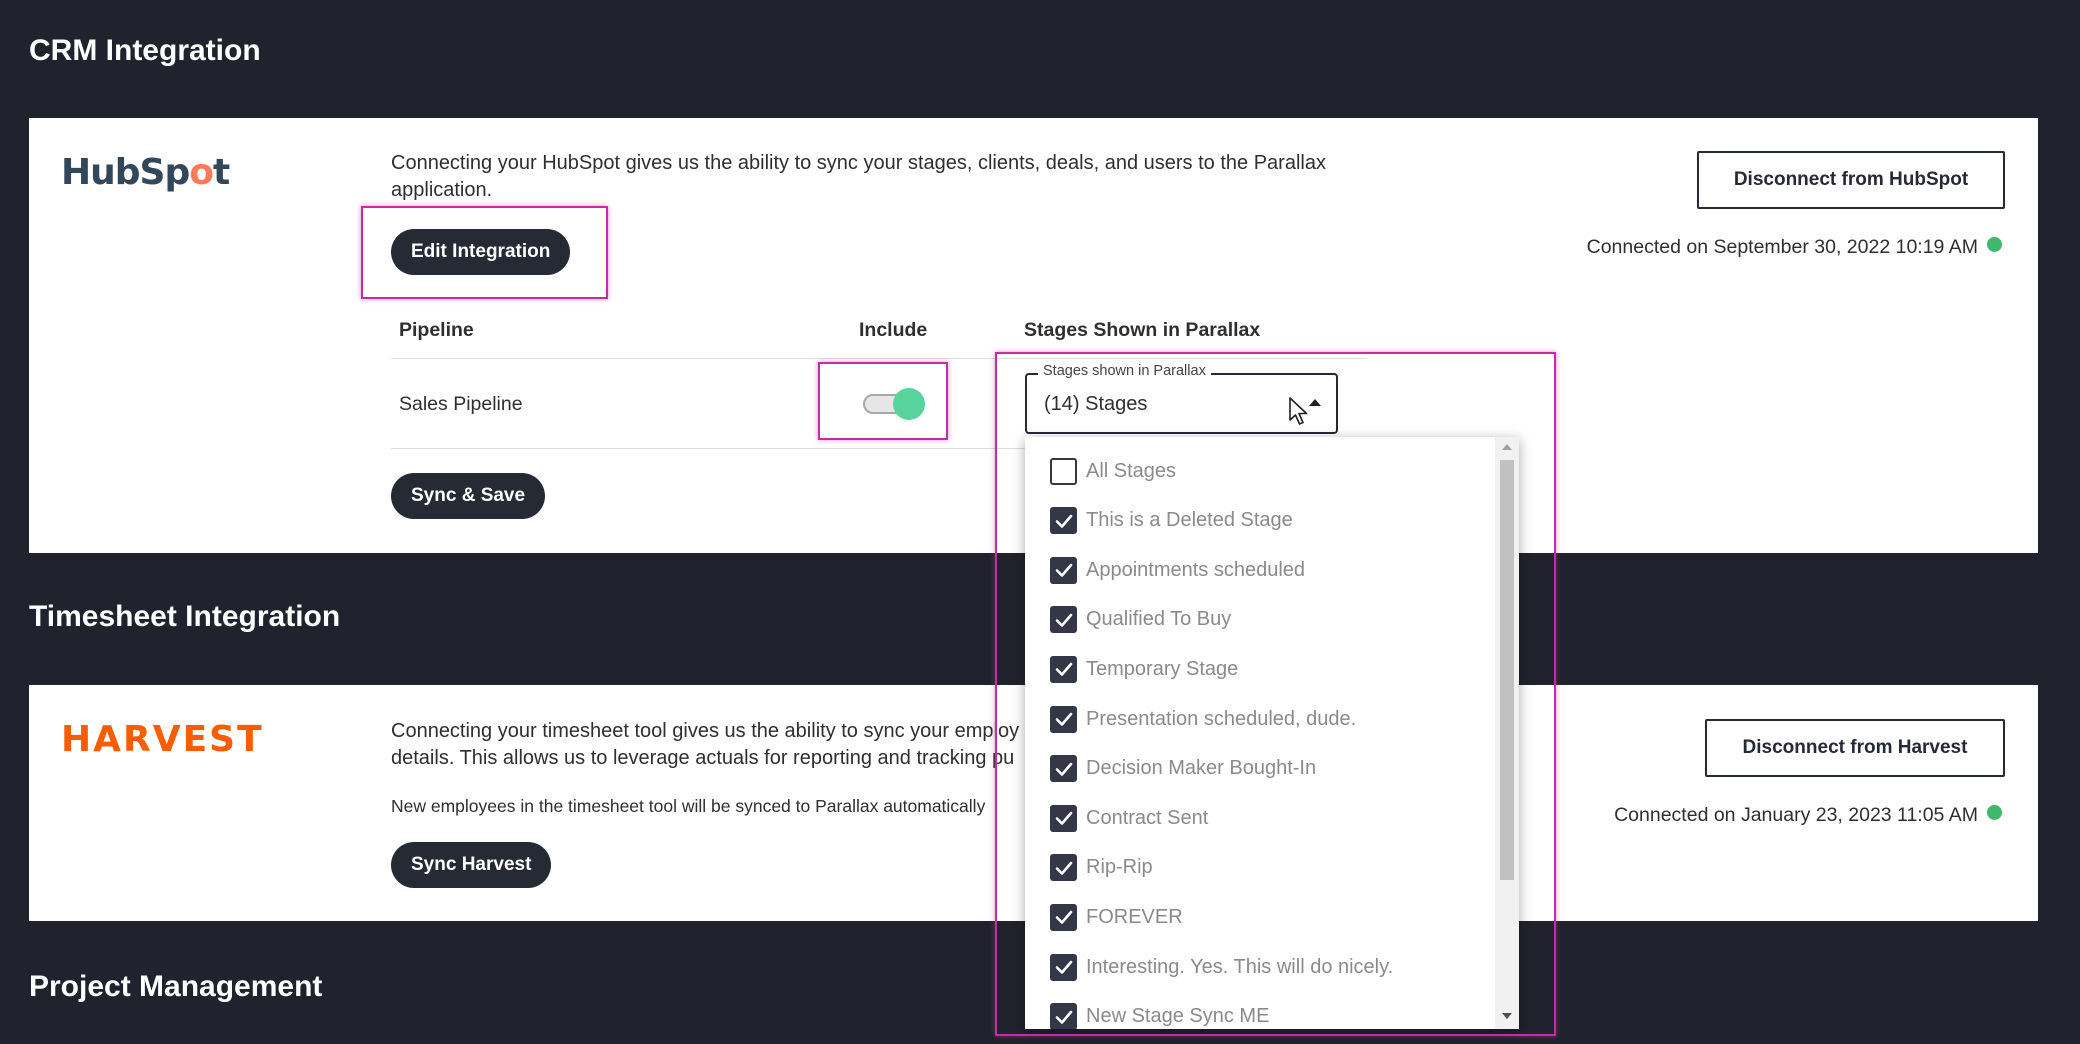 This screenshot has height=1044, width=2080. Describe the element at coordinates (176, 986) in the screenshot. I see `project-management-section-title: Project Management` at that location.